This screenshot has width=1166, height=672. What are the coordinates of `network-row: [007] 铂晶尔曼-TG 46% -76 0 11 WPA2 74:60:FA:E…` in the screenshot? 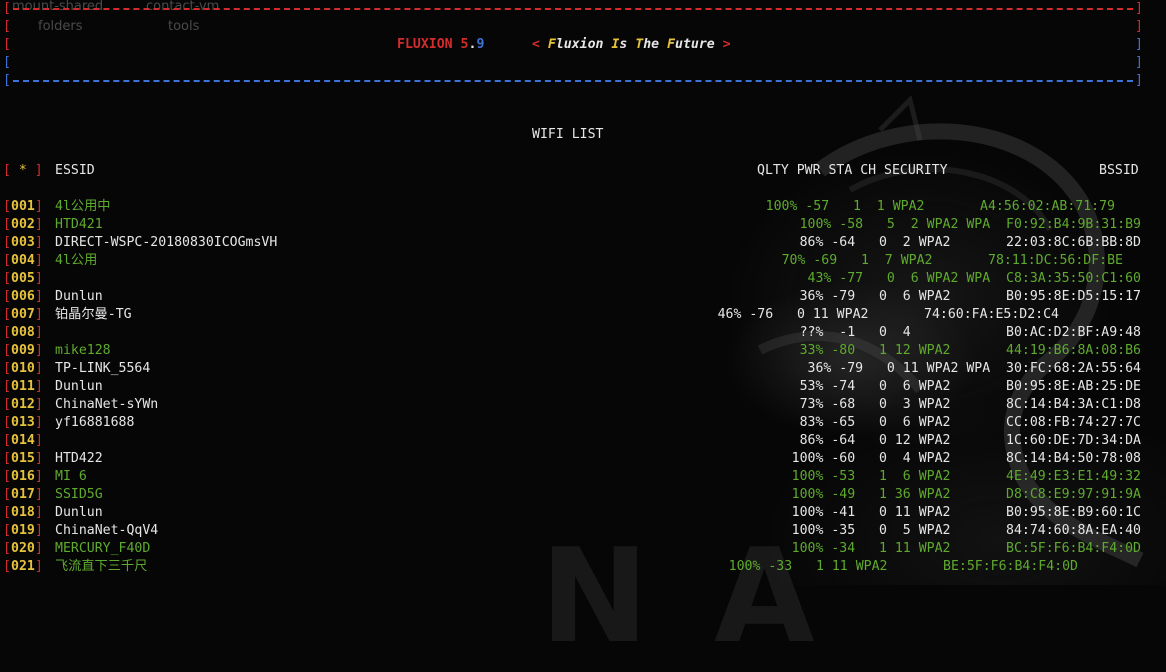 It's located at (583, 315).